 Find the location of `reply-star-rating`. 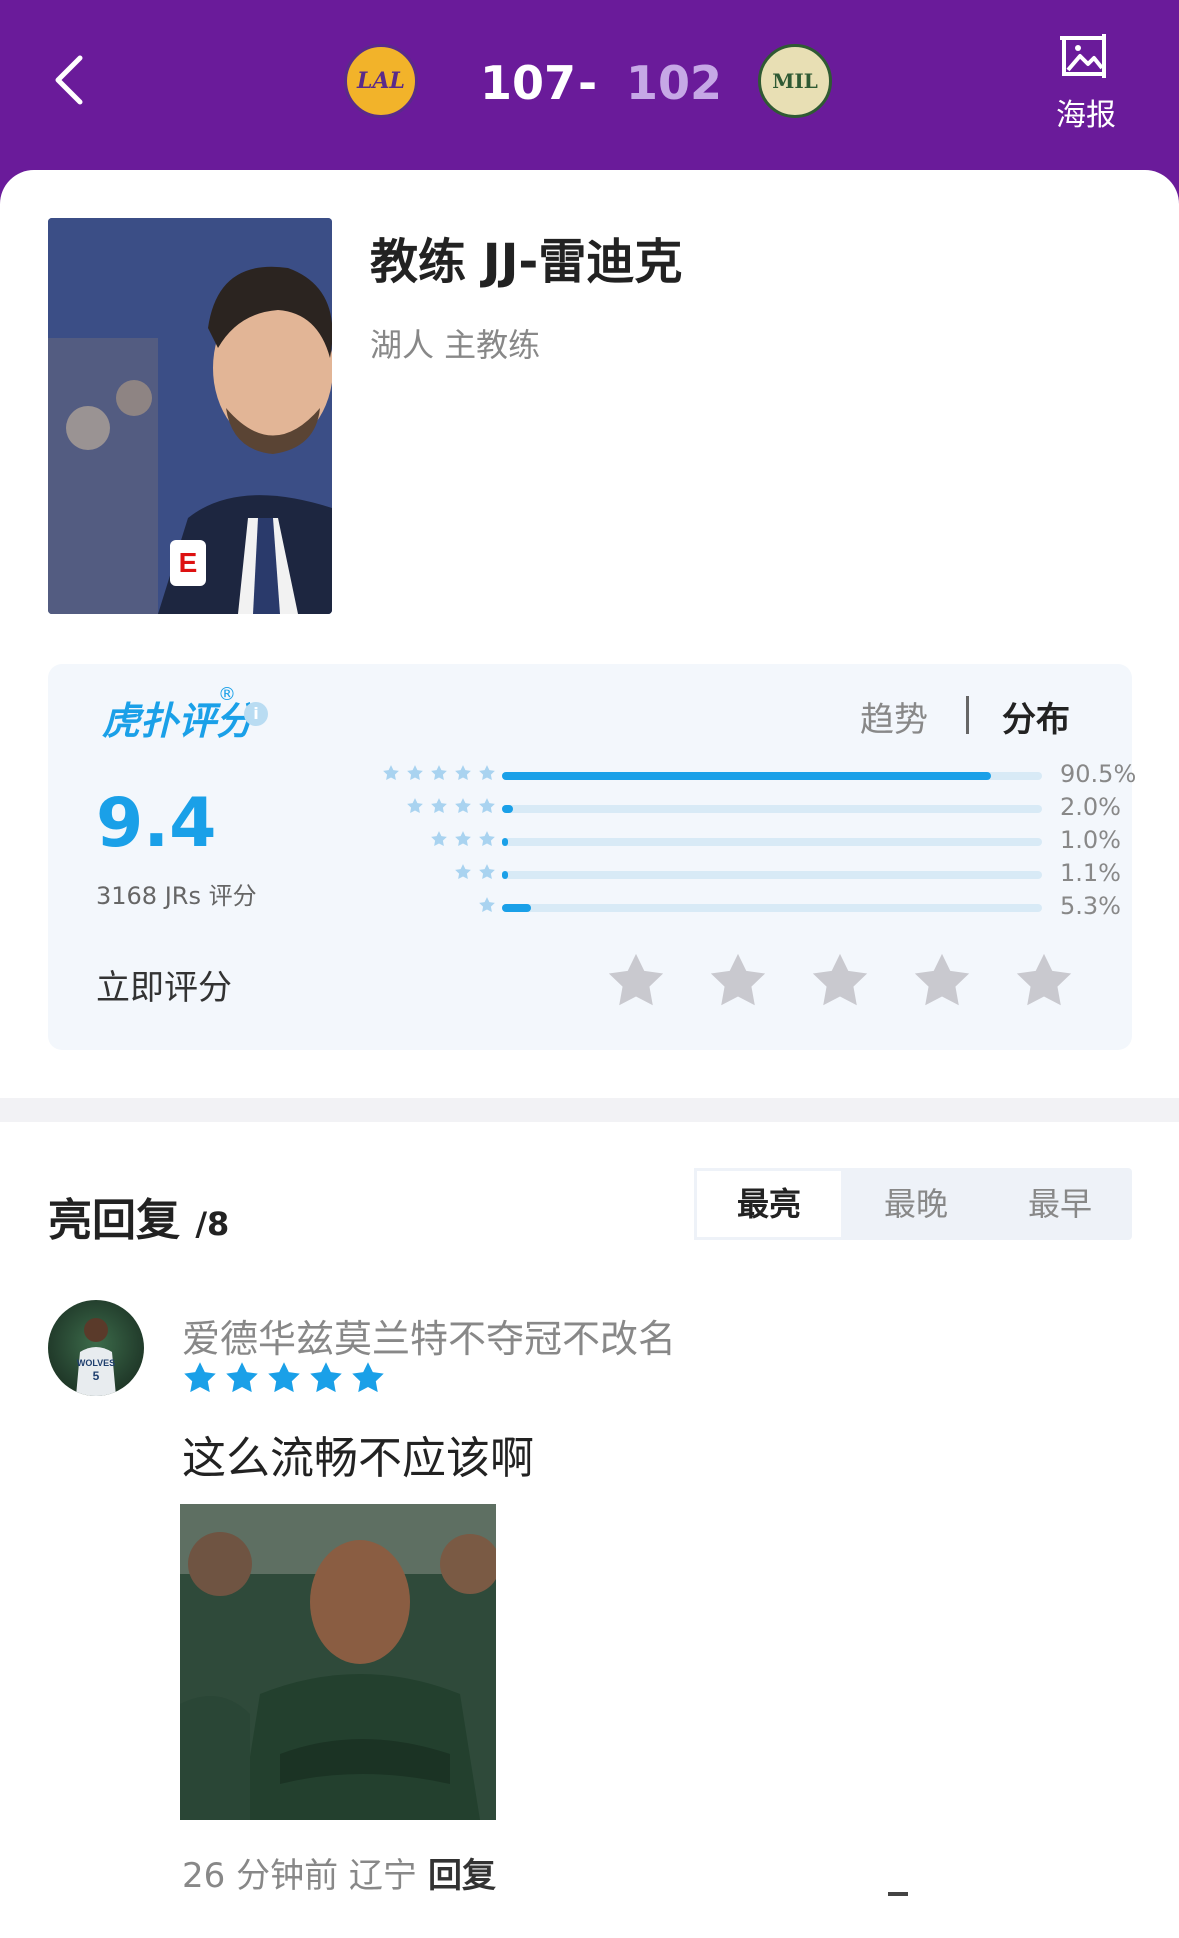

reply-star-rating is located at coordinates (284, 1378).